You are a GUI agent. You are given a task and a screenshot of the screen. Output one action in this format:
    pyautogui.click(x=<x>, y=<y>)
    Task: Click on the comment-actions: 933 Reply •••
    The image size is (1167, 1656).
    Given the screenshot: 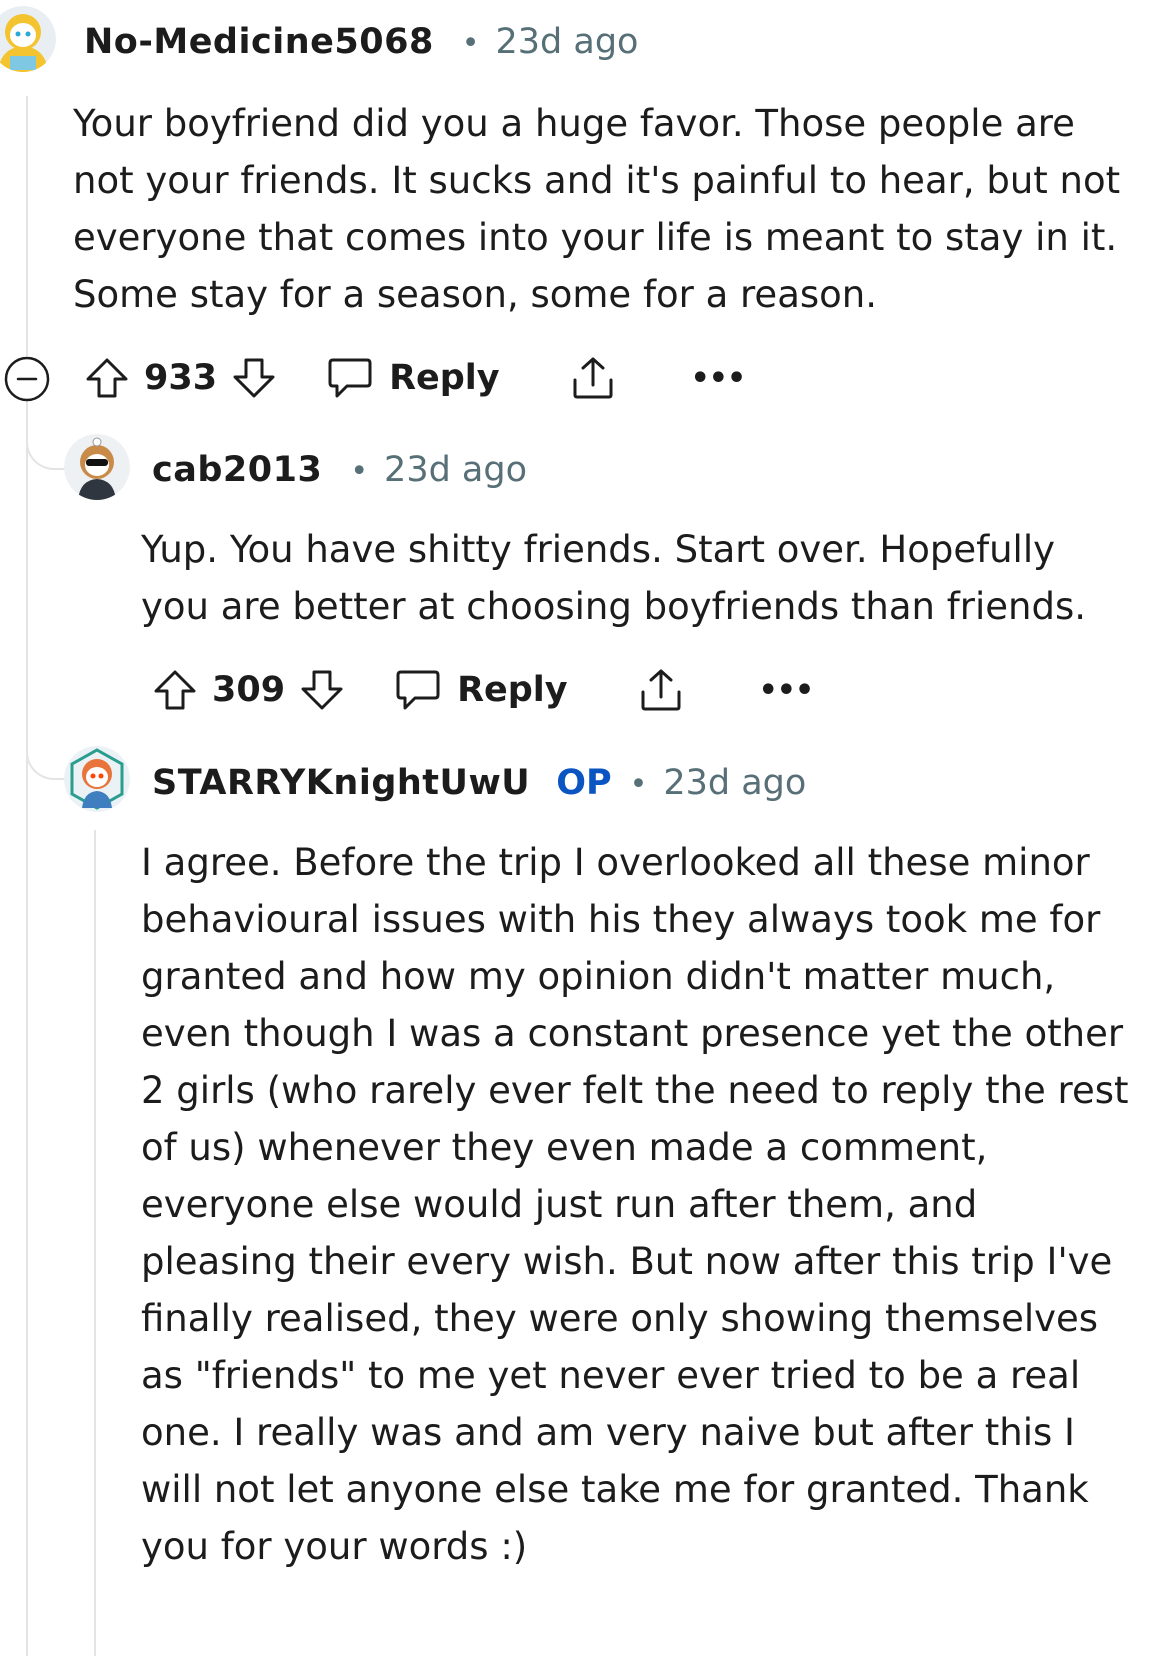 What is the action you would take?
    pyautogui.click(x=415, y=378)
    